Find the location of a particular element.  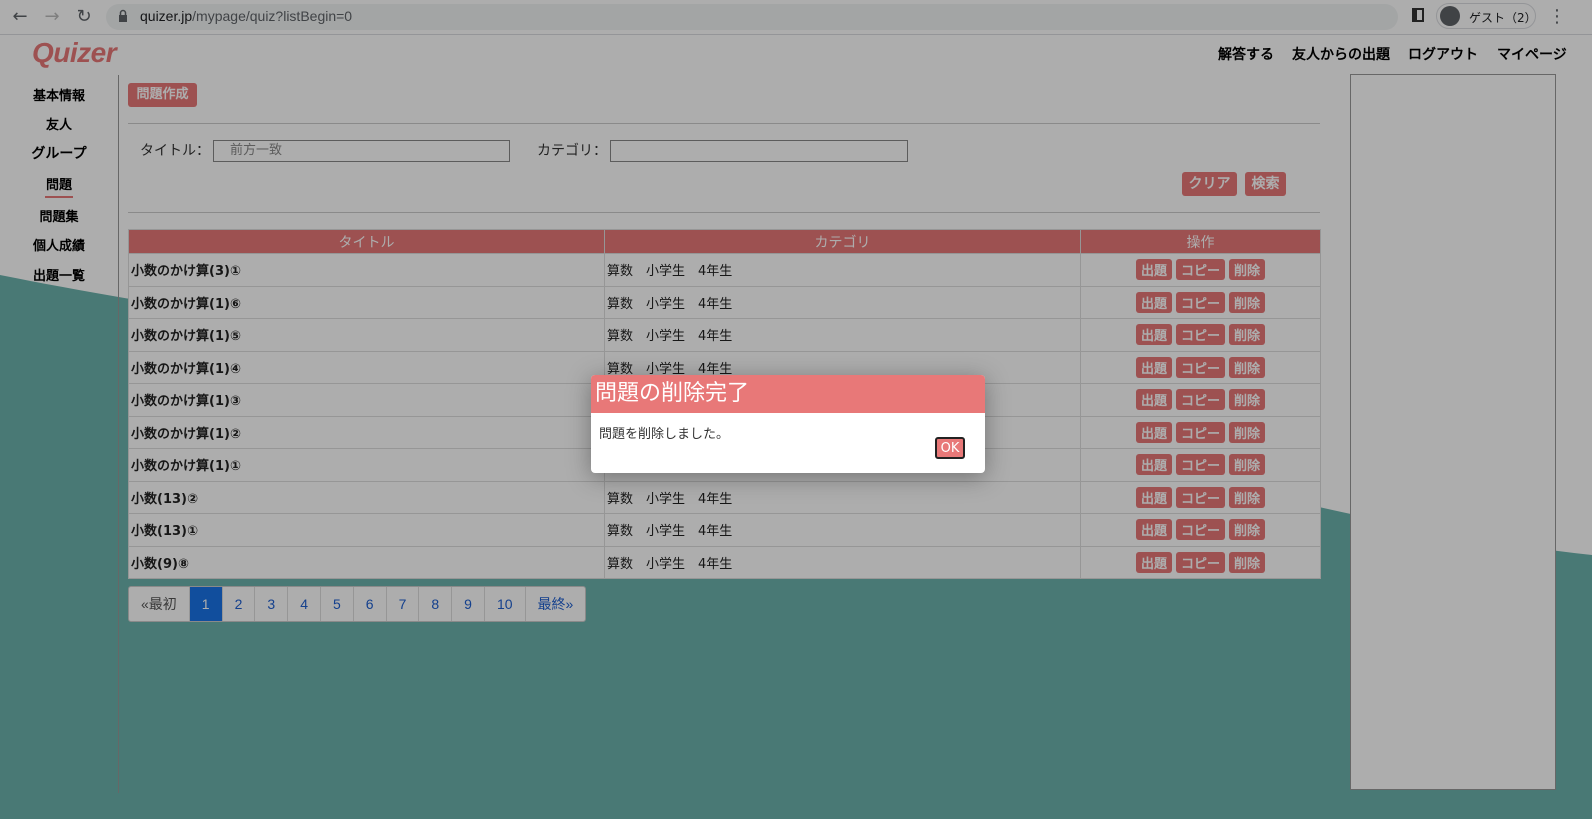

delete-complete-dialog: 問題の削除完了 問題を削除しました。 OK is located at coordinates (788, 424).